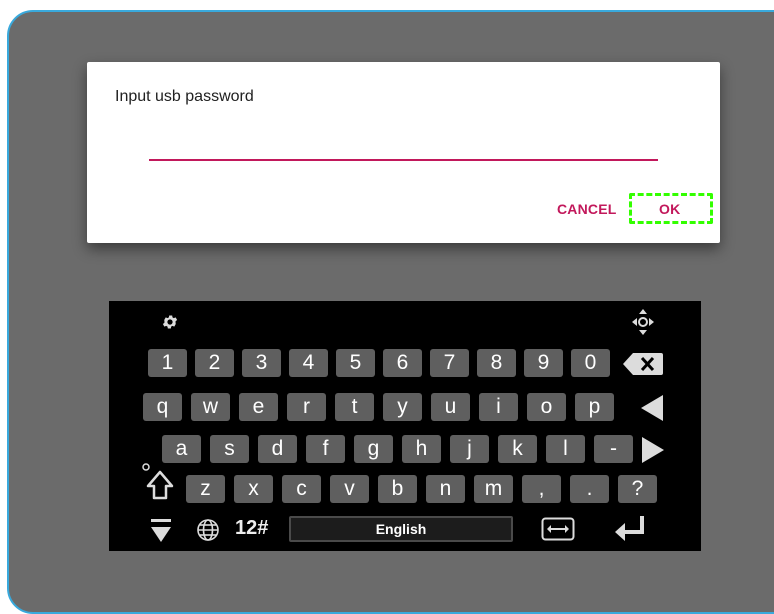 Image resolution: width=774 pixels, height=614 pixels. What do you see at coordinates (671, 208) in the screenshot?
I see `ok-button-highlight` at bounding box center [671, 208].